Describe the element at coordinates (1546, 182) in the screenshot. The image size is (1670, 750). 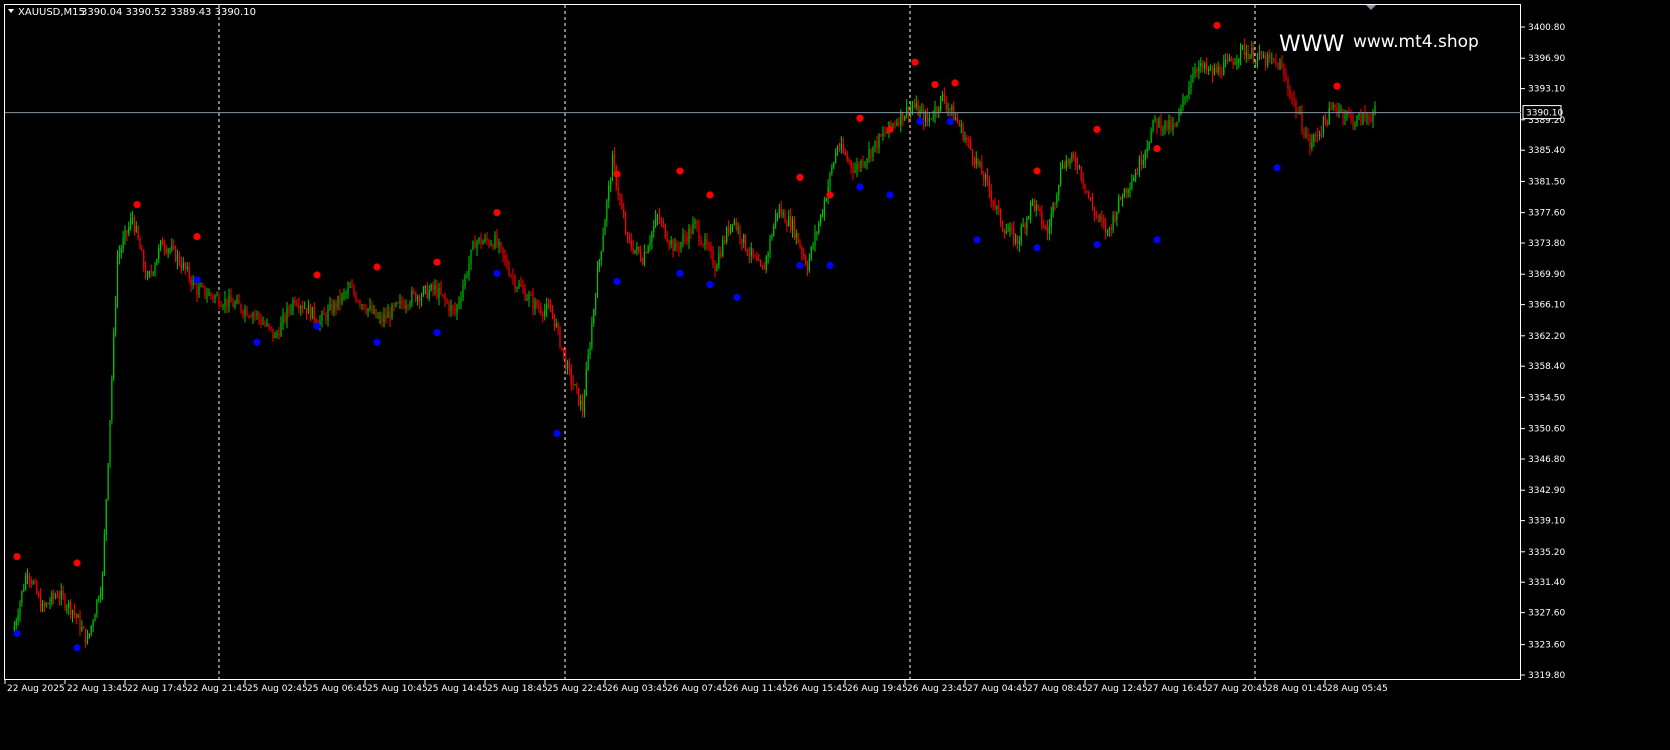
I see `y-tick-label: 3381.50` at that location.